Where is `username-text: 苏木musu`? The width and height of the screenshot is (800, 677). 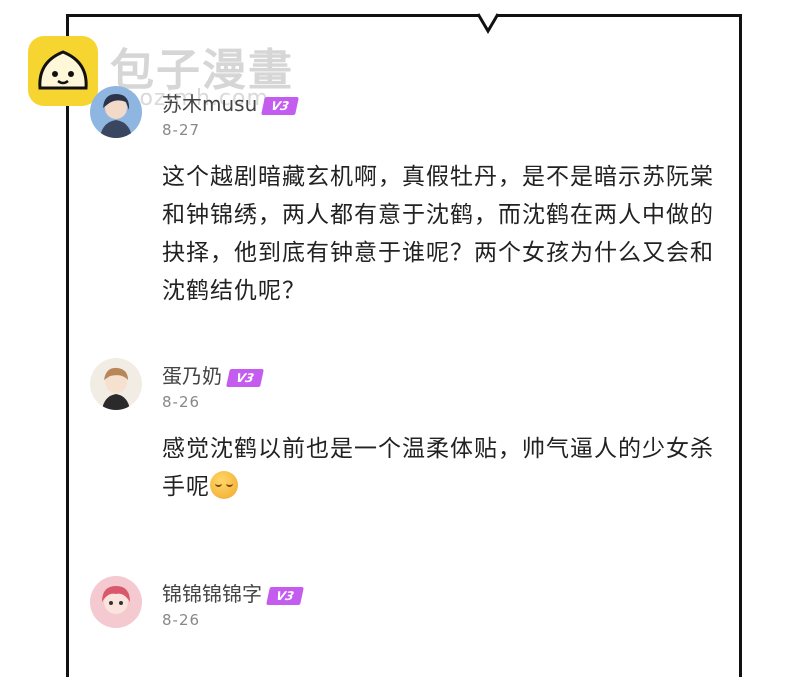
username-text: 苏木musu is located at coordinates (210, 104).